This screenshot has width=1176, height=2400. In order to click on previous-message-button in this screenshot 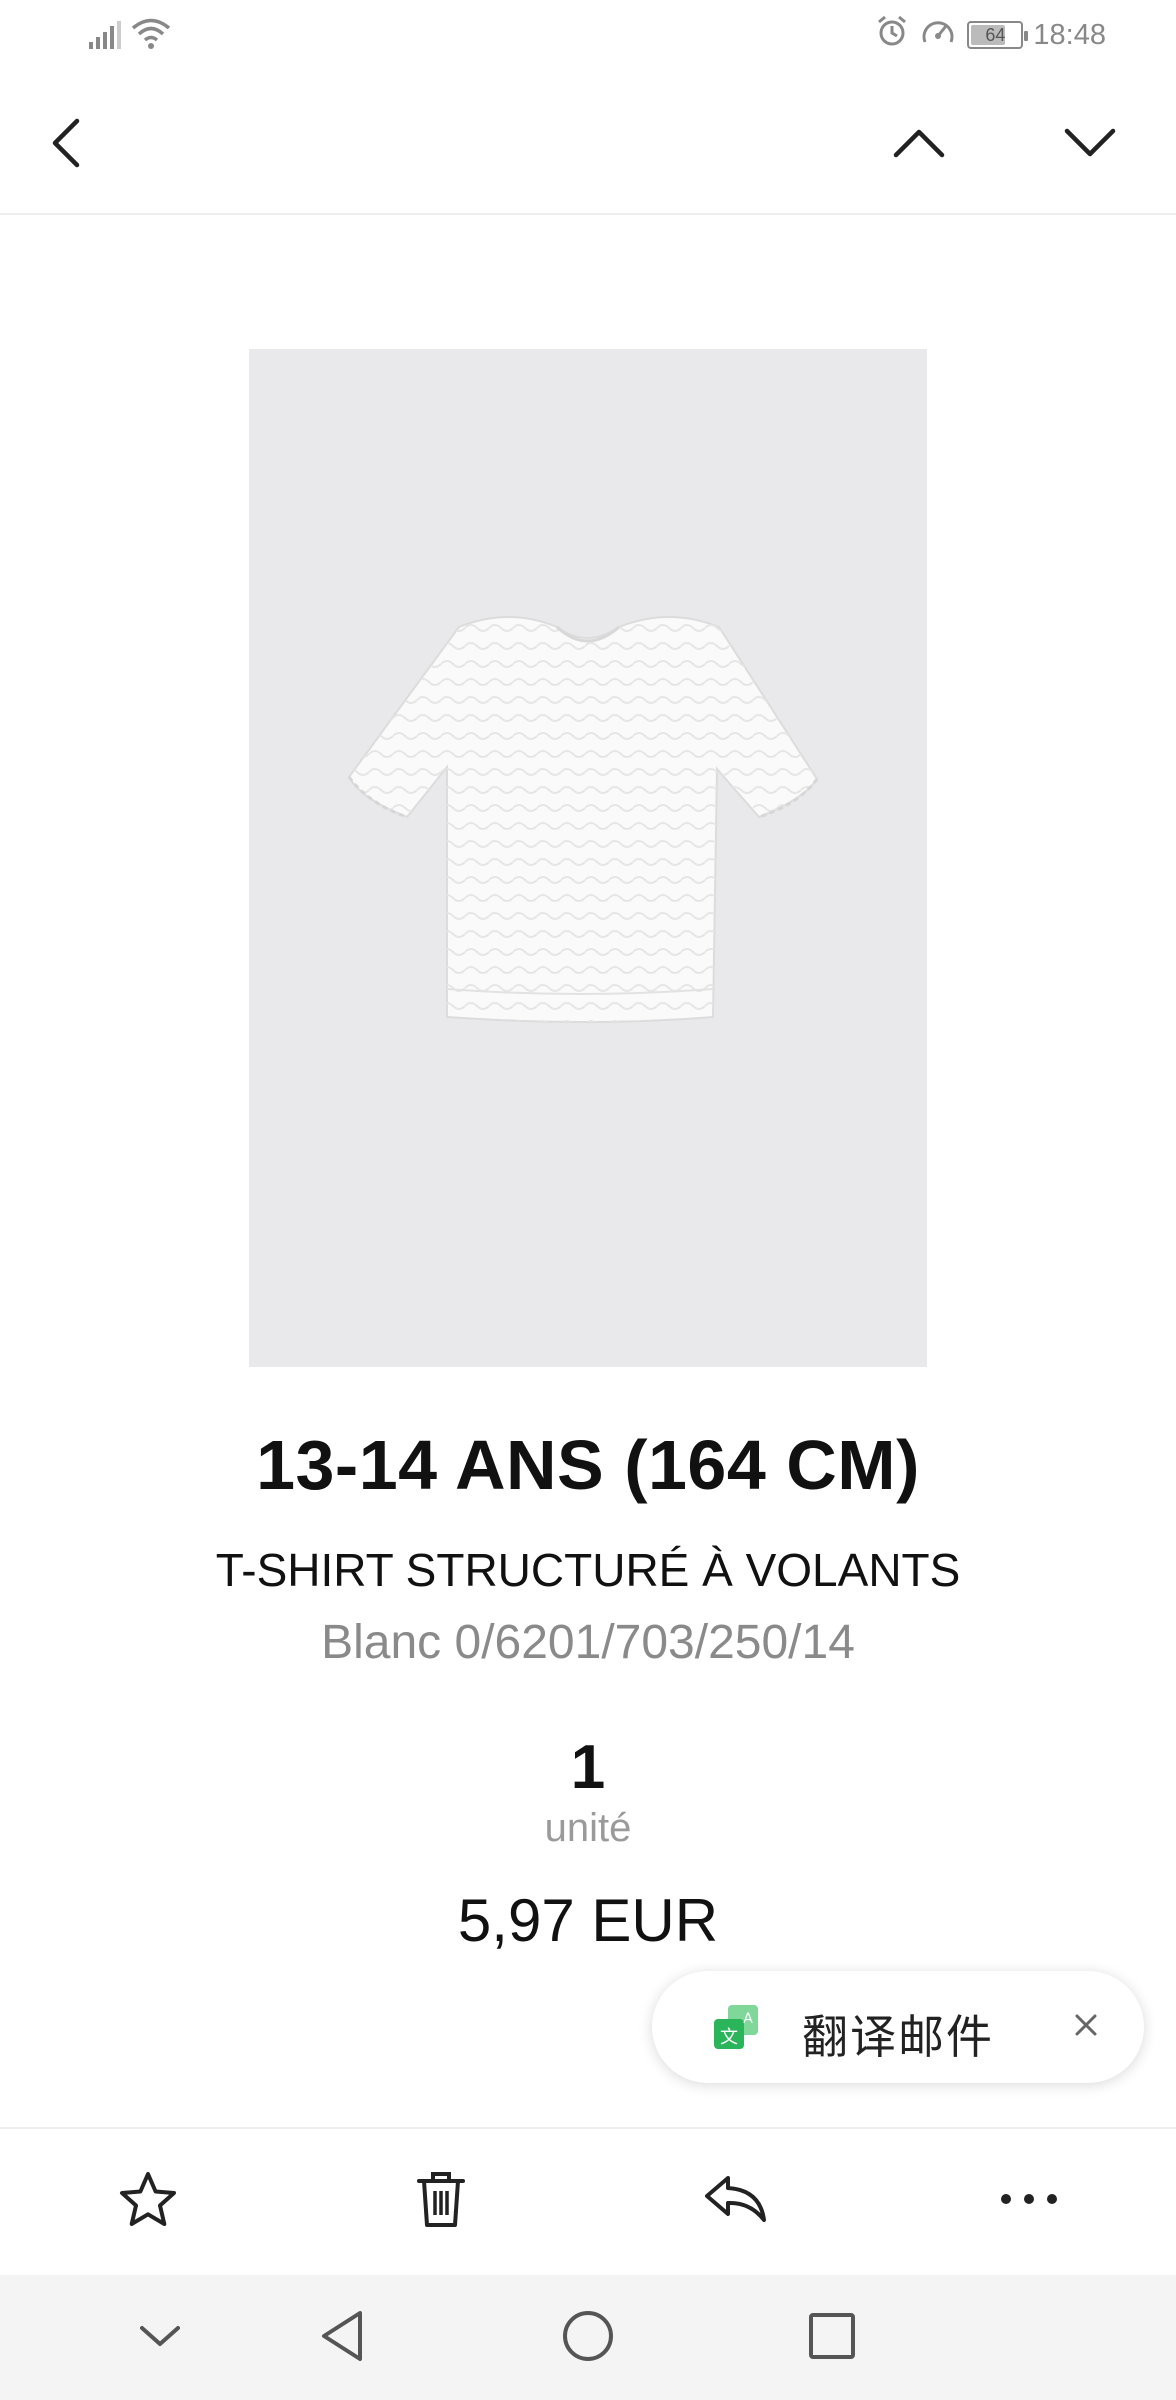, I will do `click(919, 145)`.